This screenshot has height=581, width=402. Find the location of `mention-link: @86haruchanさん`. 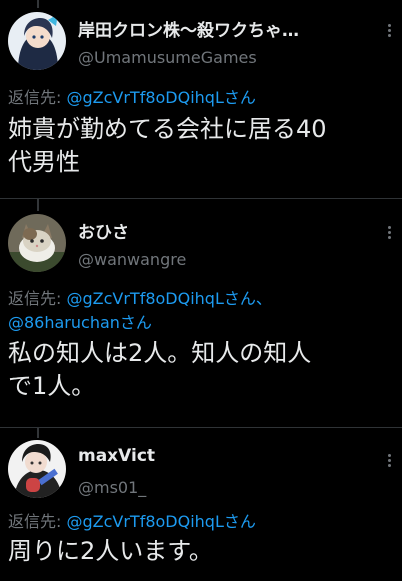

mention-link: @86haruchanさん is located at coordinates (80, 322).